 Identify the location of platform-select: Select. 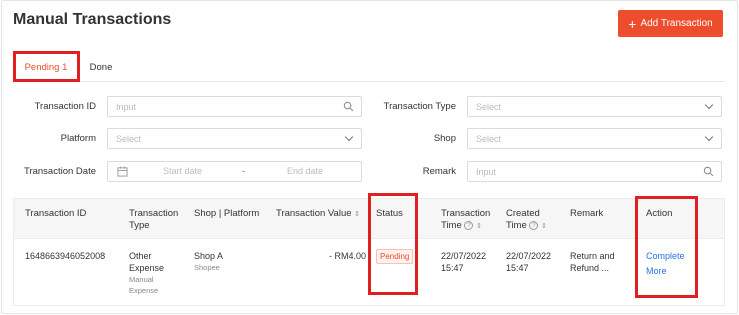
(234, 138).